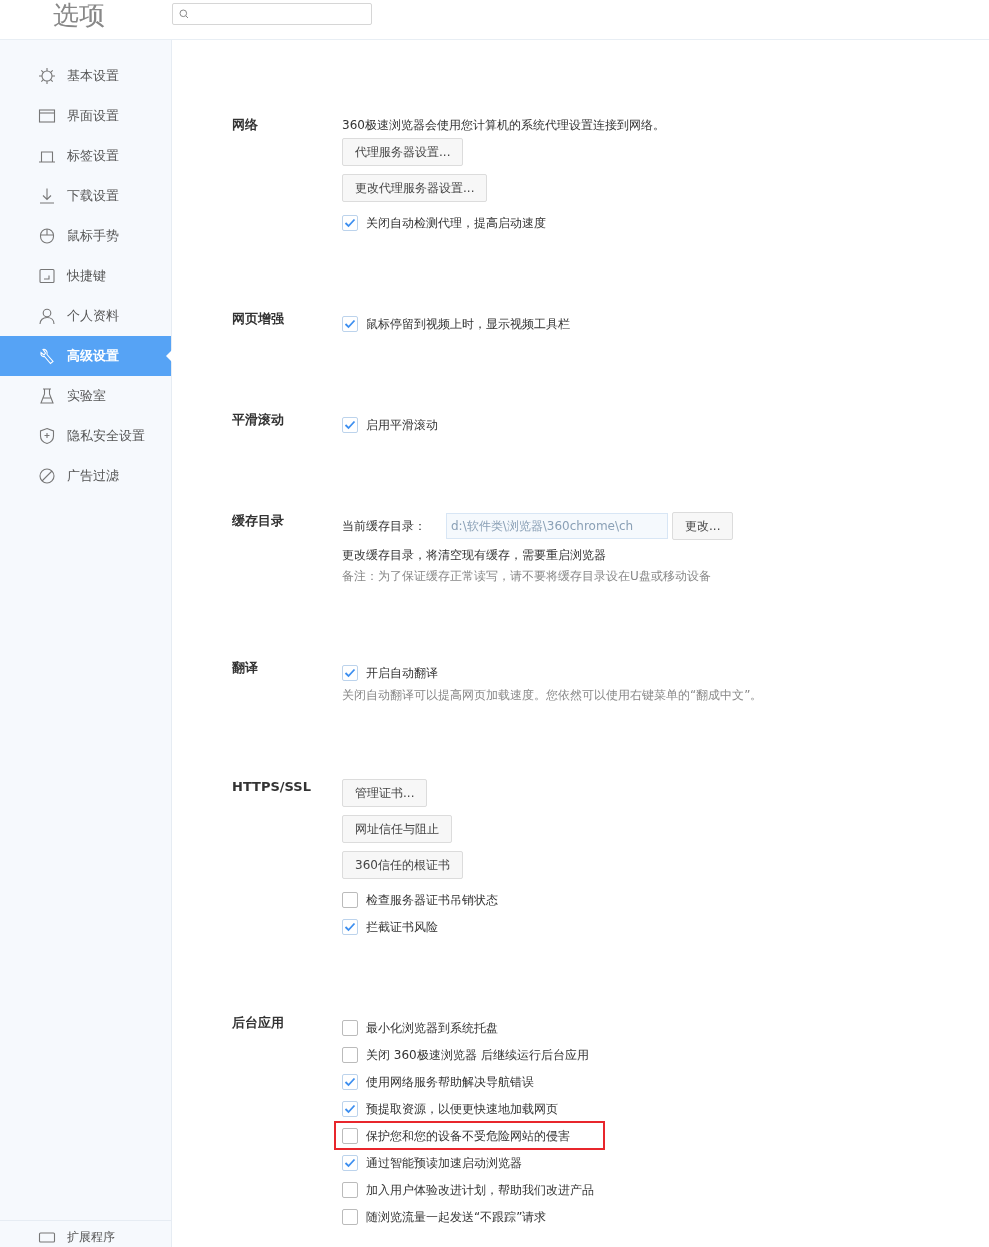  Describe the element at coordinates (85, 116) in the screenshot. I see `sidebar-item: 界面设置` at that location.